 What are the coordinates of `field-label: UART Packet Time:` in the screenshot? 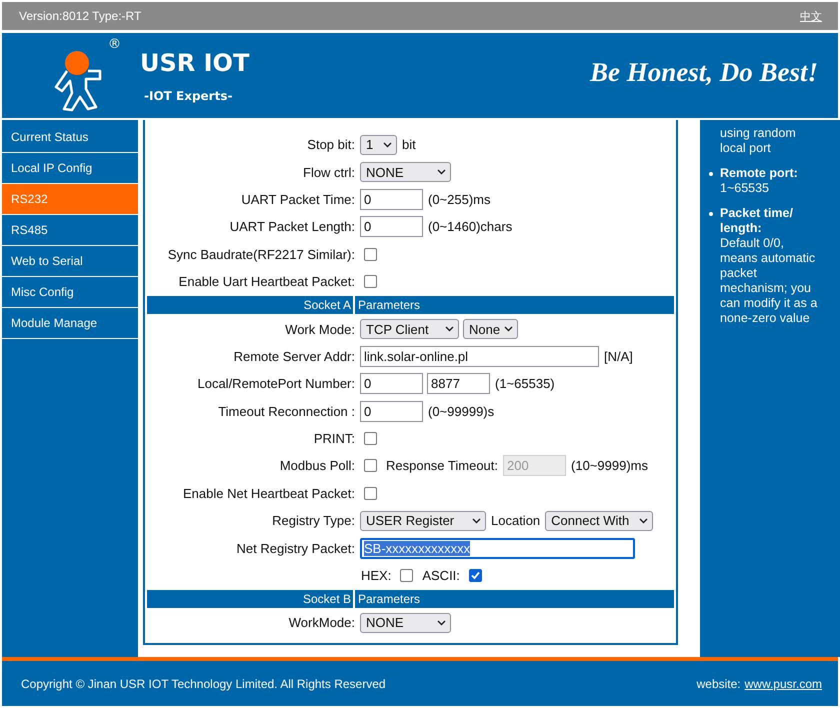 It's located at (298, 199).